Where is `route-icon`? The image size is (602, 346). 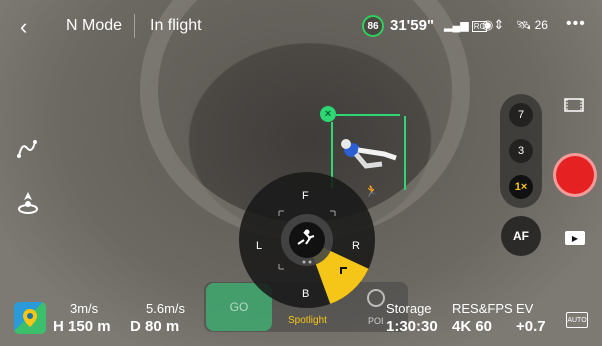 route-icon is located at coordinates (27, 152).